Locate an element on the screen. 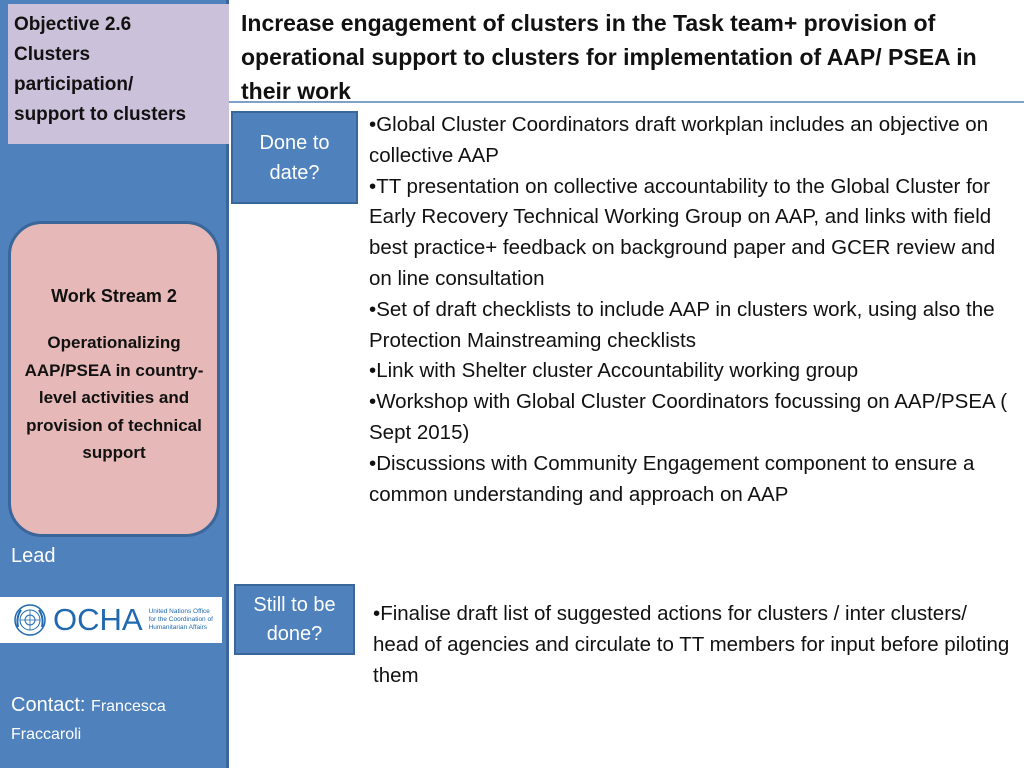 The image size is (1024, 768). work-stream-title: Work Stream 2 is located at coordinates (114, 296).